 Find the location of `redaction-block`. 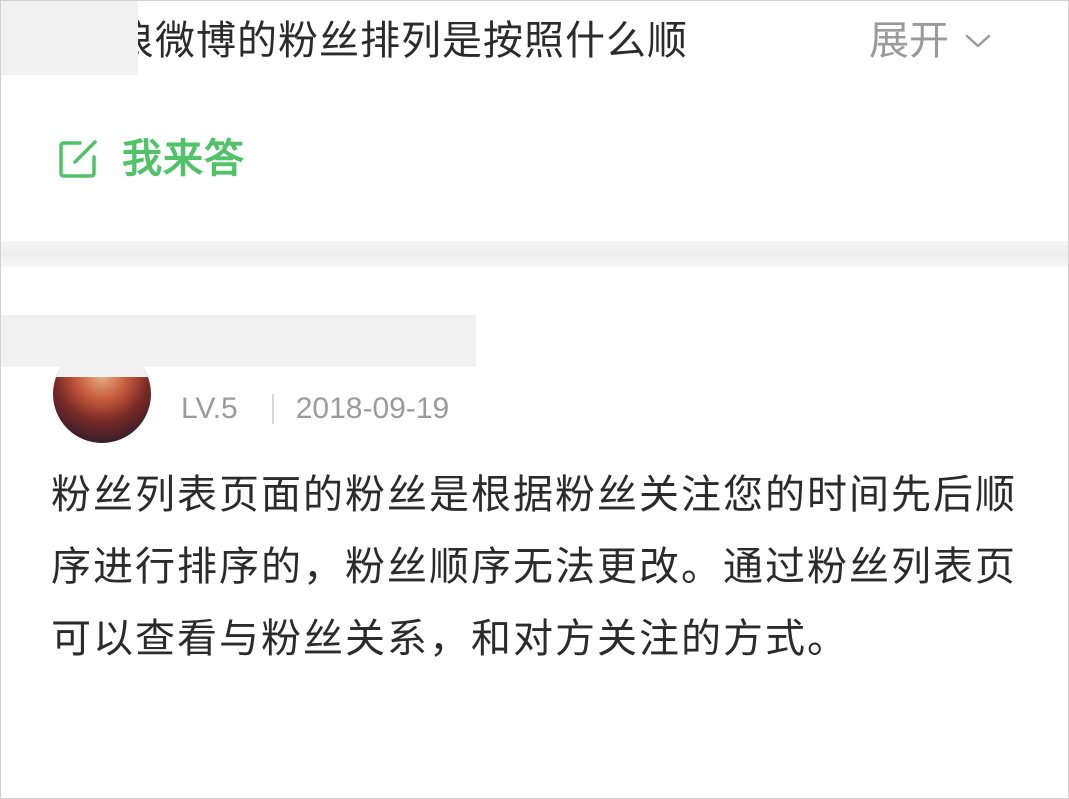

redaction-block is located at coordinates (69, 38).